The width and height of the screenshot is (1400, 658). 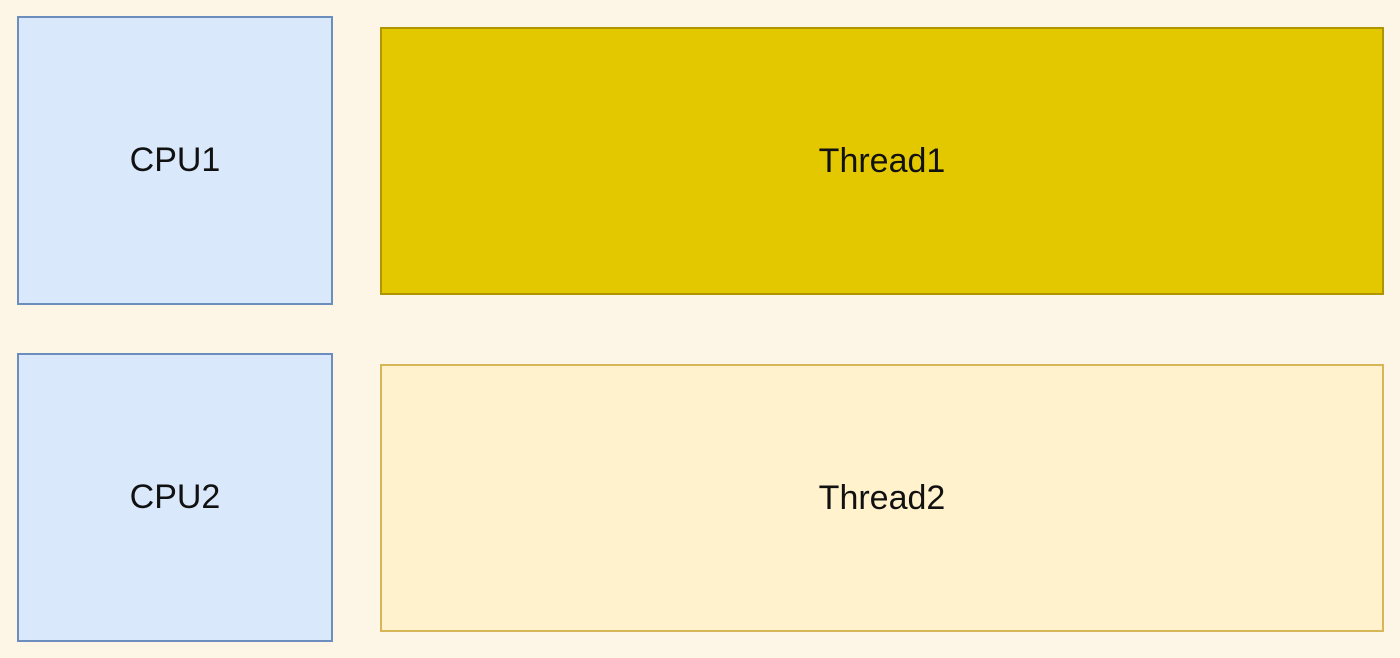 I want to click on cpu2-box: CPU2, so click(x=175, y=497).